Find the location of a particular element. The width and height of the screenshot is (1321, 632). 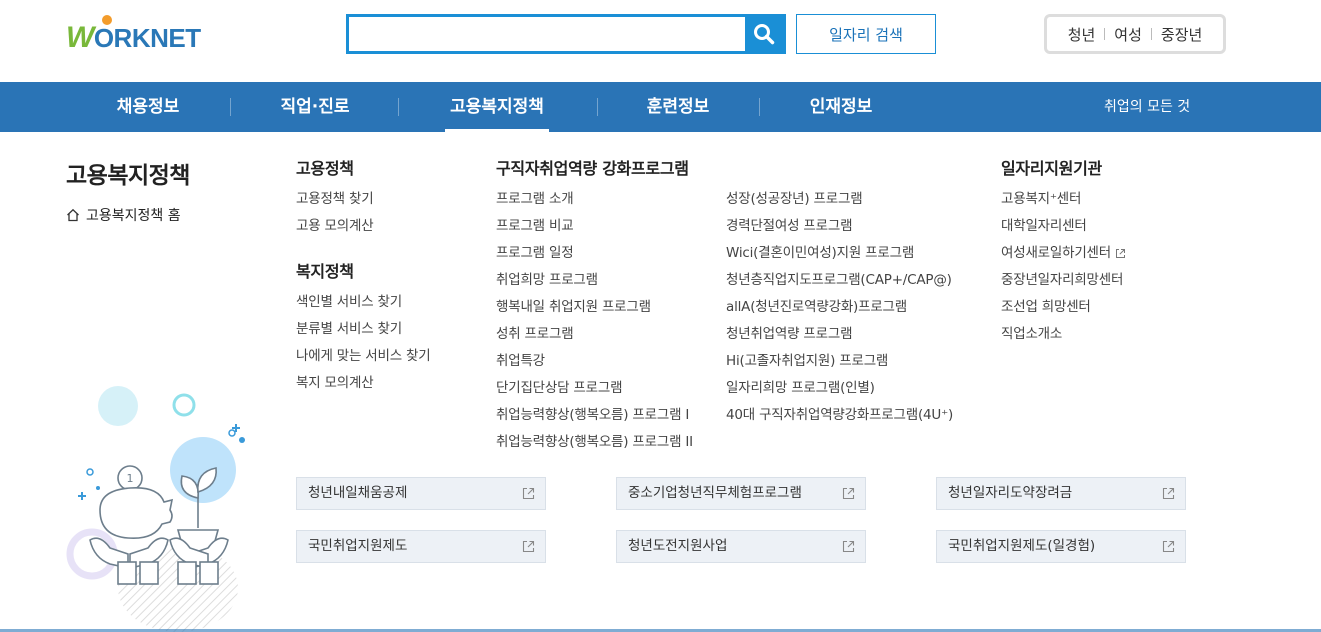

quick-link-label: 중소기업청년직무체험프로그램 is located at coordinates (715, 493).